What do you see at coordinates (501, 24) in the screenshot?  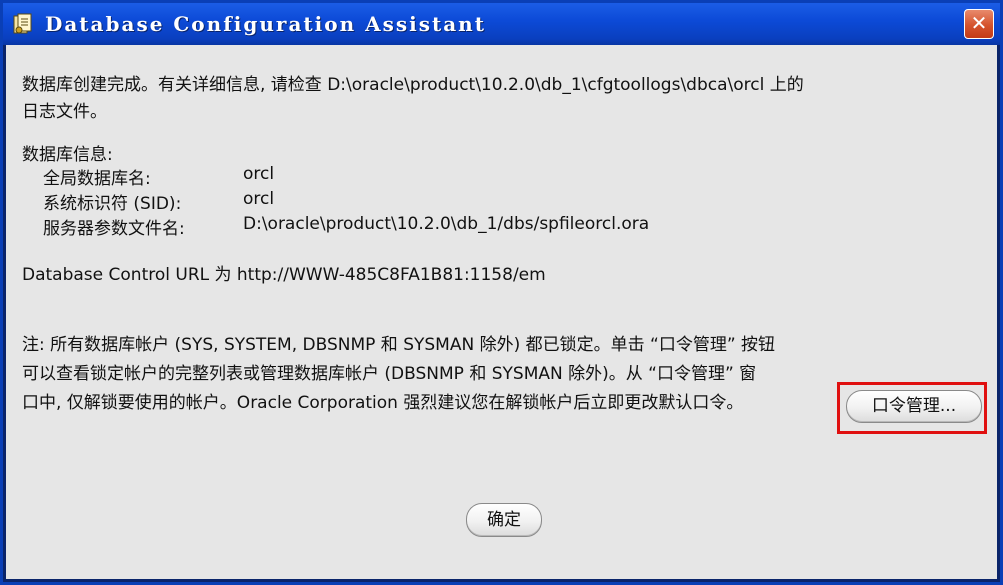 I see `title-bar: Database Configuration Assistant ✕` at bounding box center [501, 24].